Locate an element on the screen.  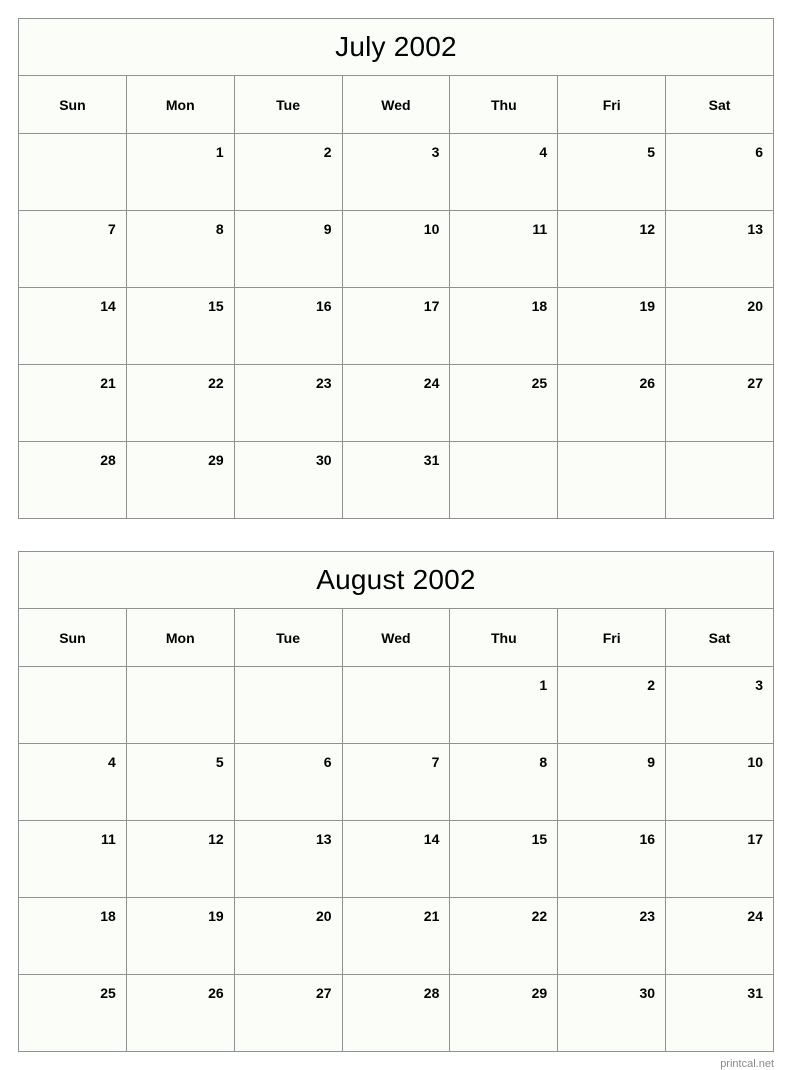
day-number: 14 is located at coordinates (108, 306).